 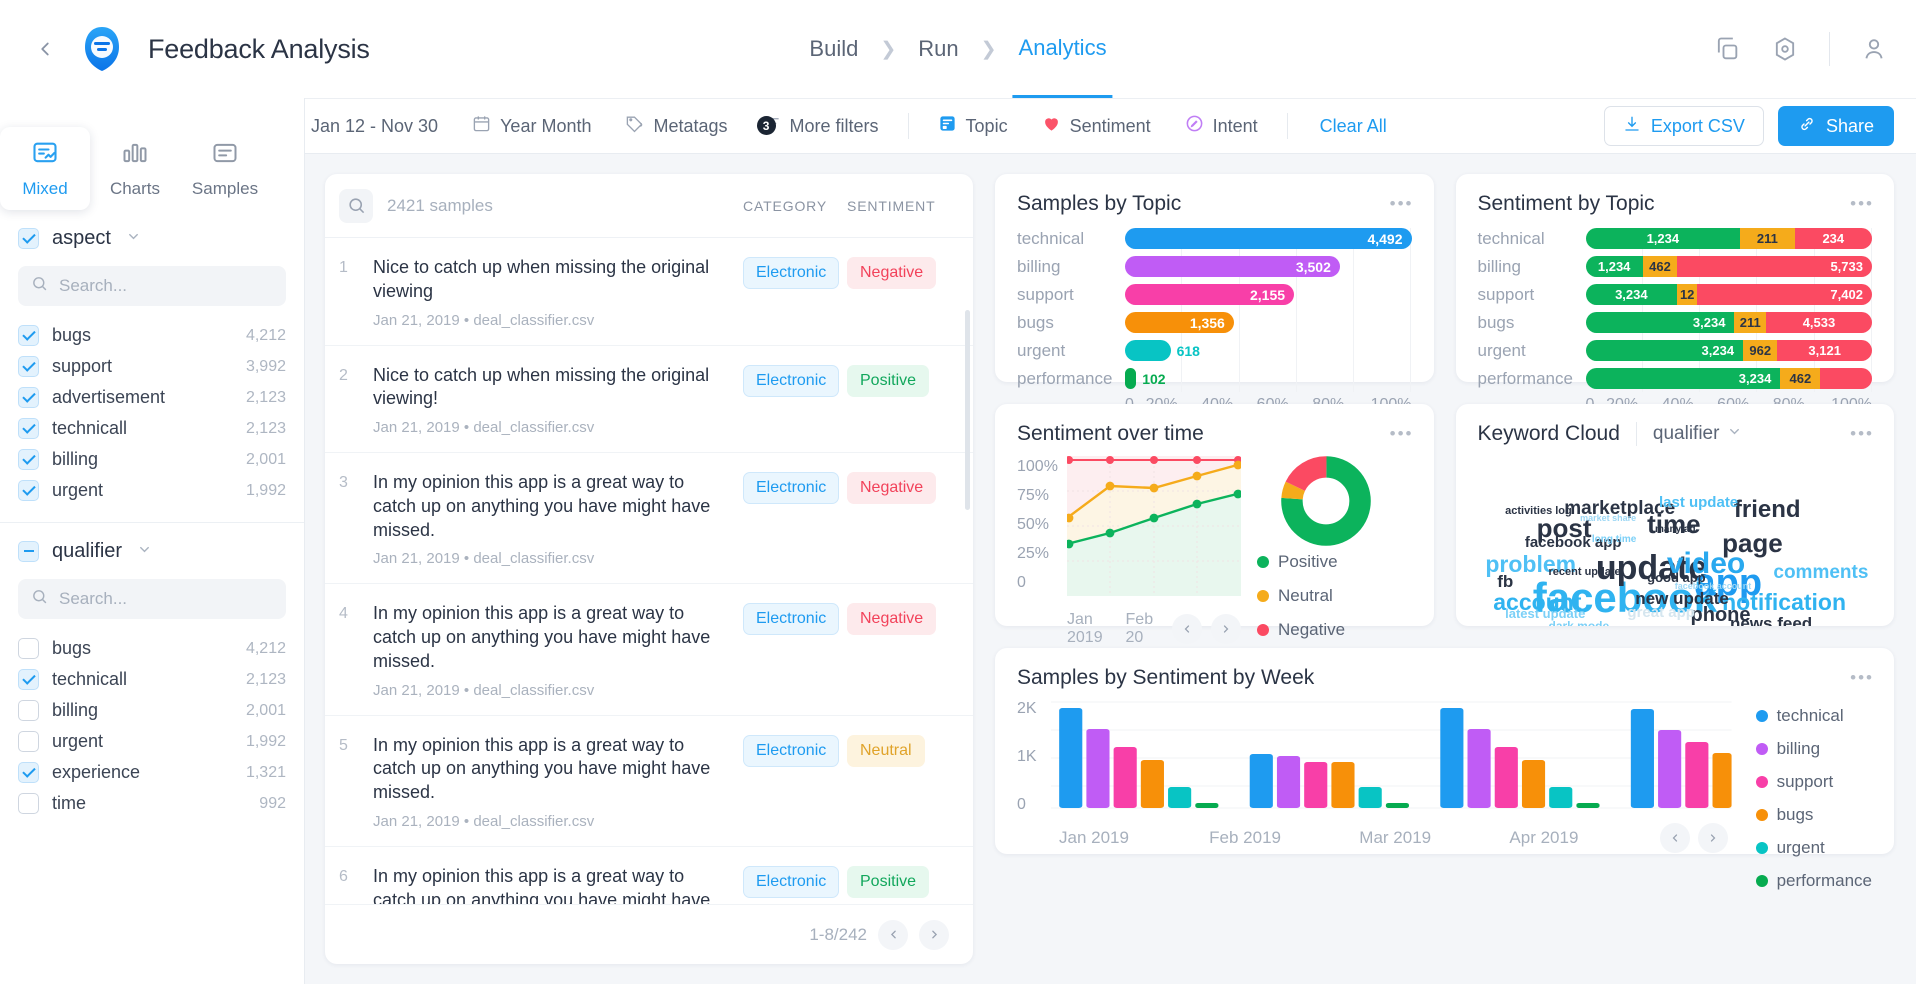 What do you see at coordinates (166, 286) in the screenshot?
I see `facet-aspect-search-input` at bounding box center [166, 286].